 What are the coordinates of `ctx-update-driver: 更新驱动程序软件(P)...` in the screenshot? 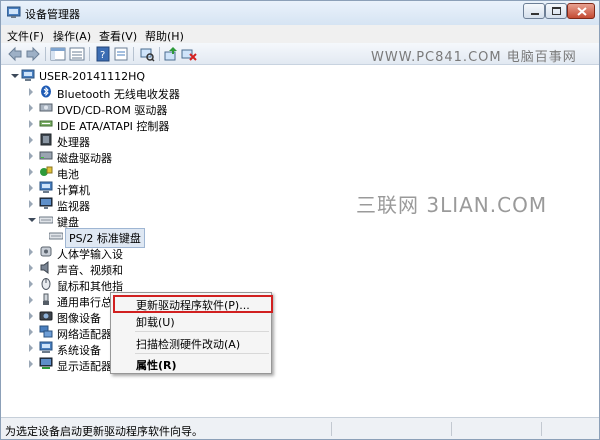 It's located at (193, 305).